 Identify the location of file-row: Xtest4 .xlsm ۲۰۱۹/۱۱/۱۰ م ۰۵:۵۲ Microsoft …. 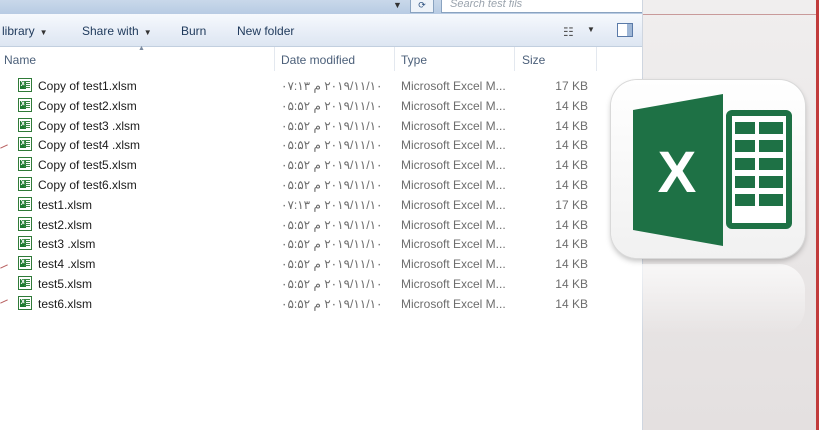
(321, 264).